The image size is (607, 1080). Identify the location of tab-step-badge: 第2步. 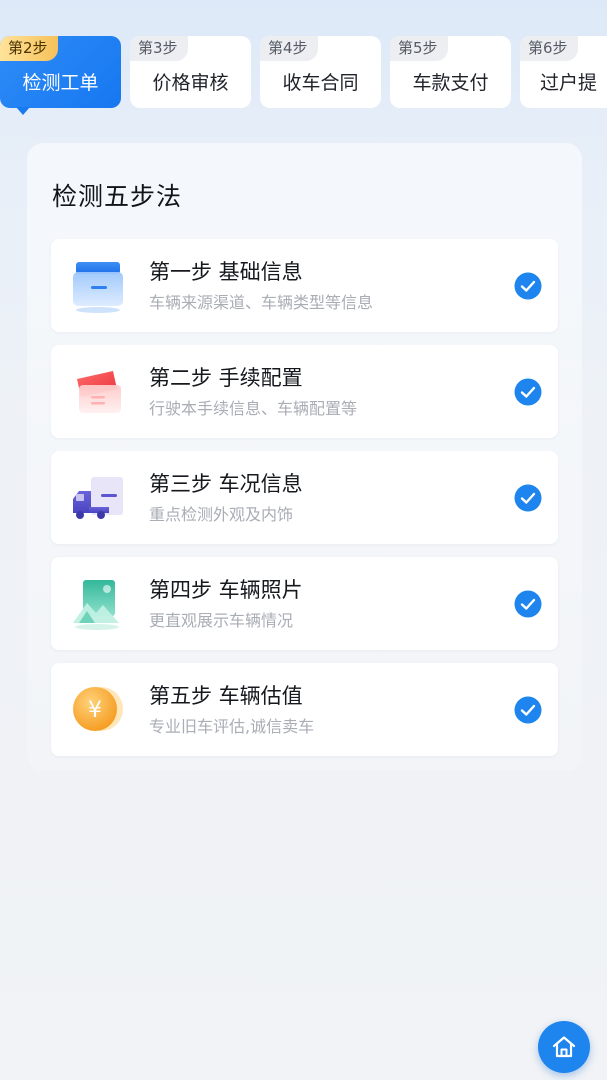
(29, 48).